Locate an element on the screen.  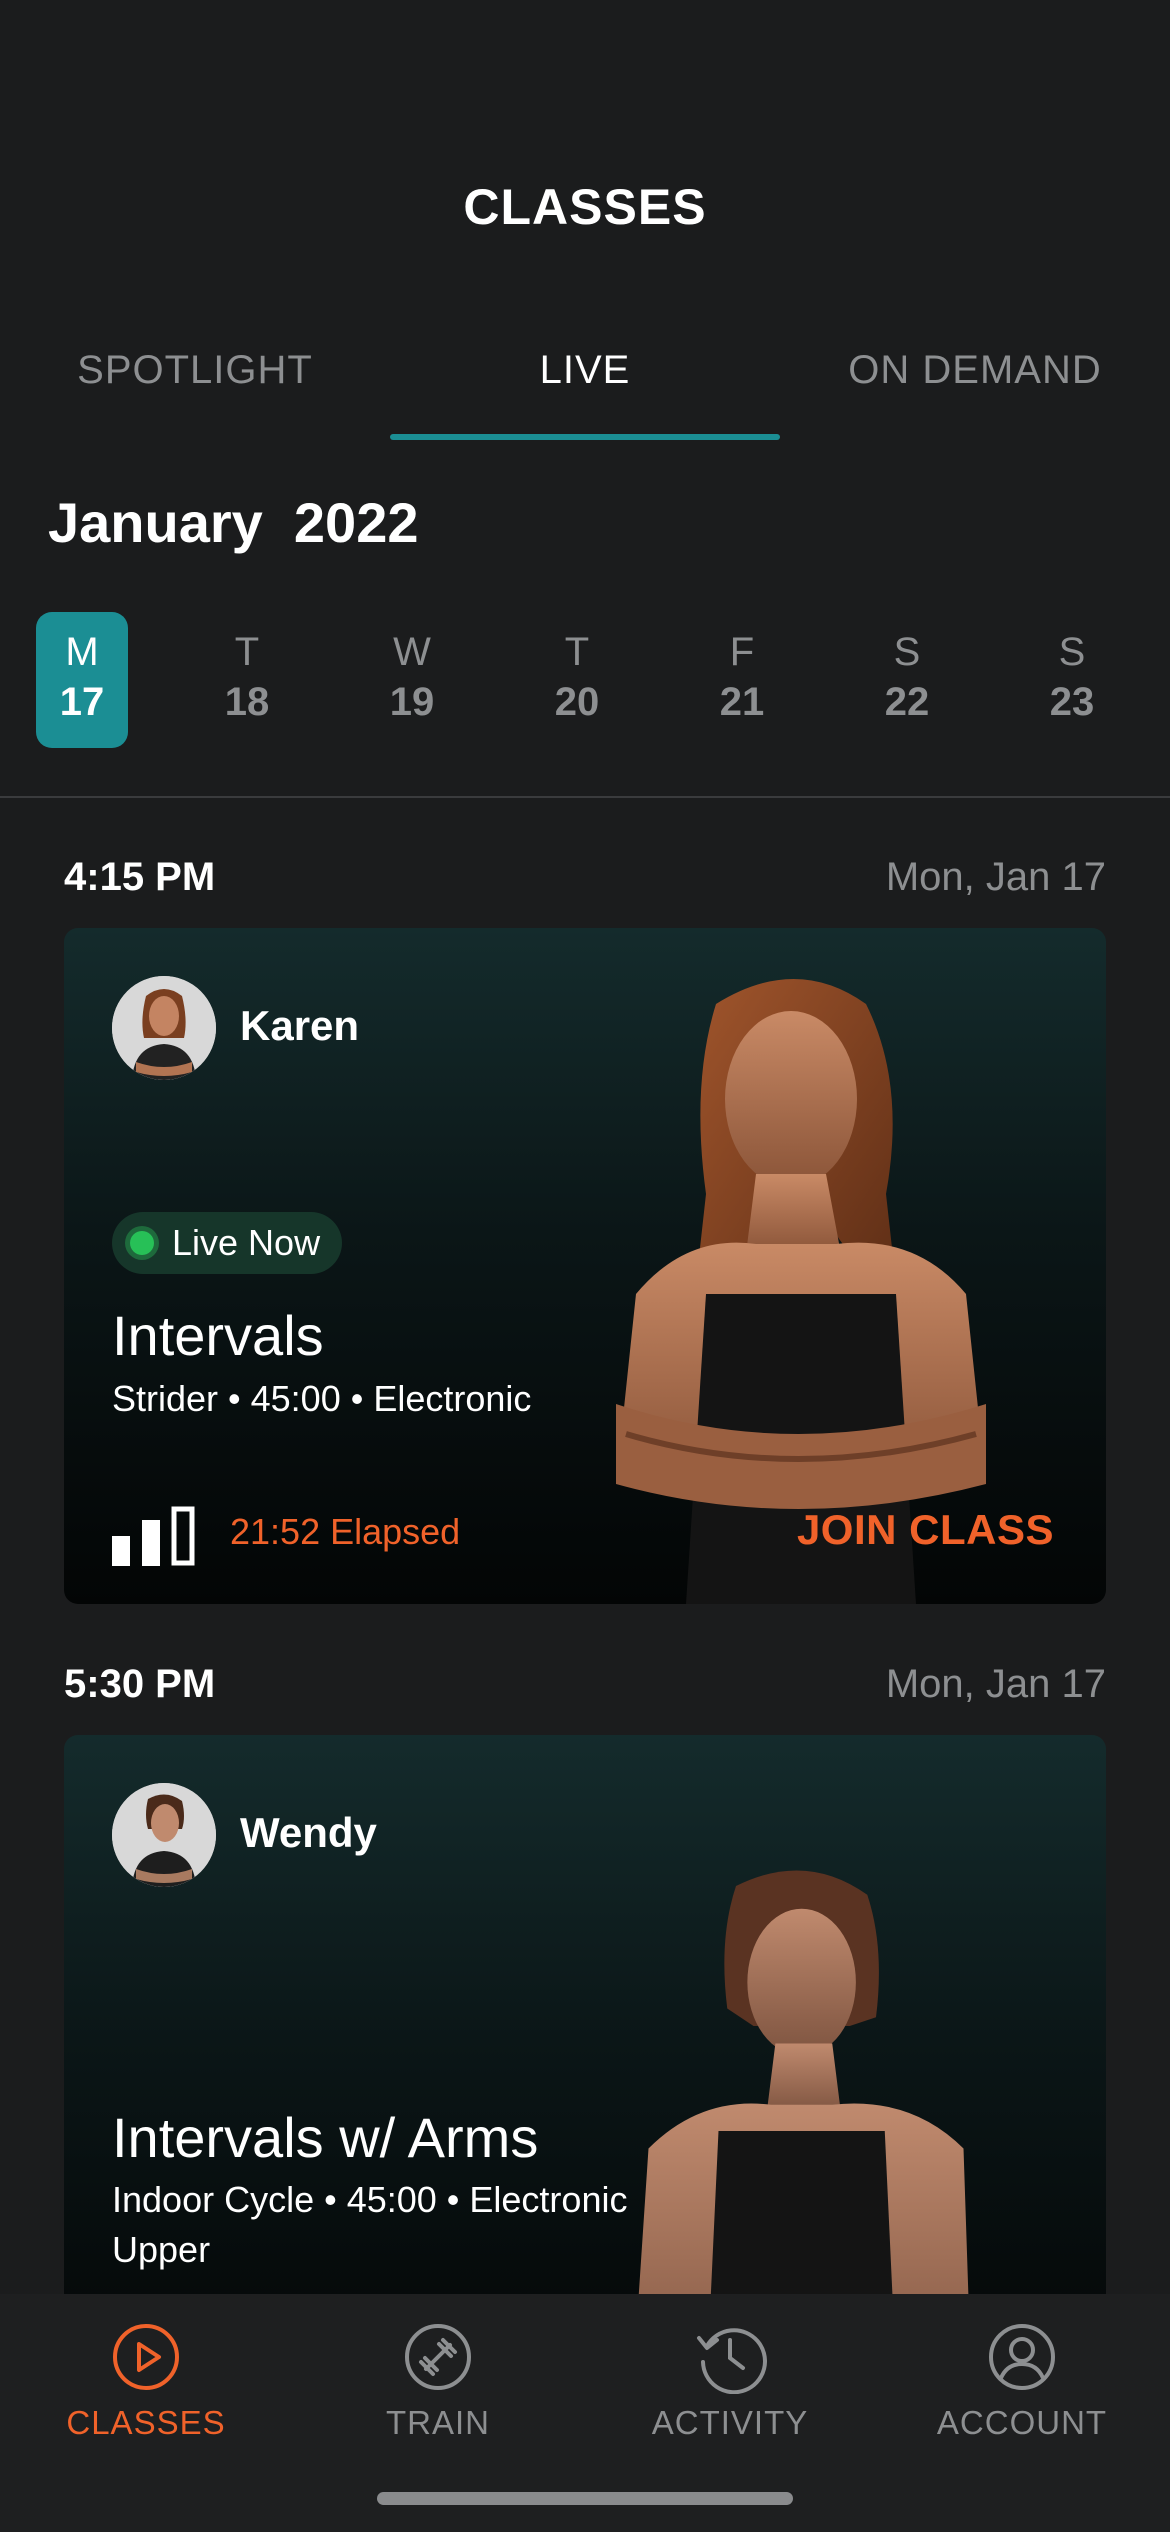
day-wednesday-19: W 19 is located at coordinates (412, 680).